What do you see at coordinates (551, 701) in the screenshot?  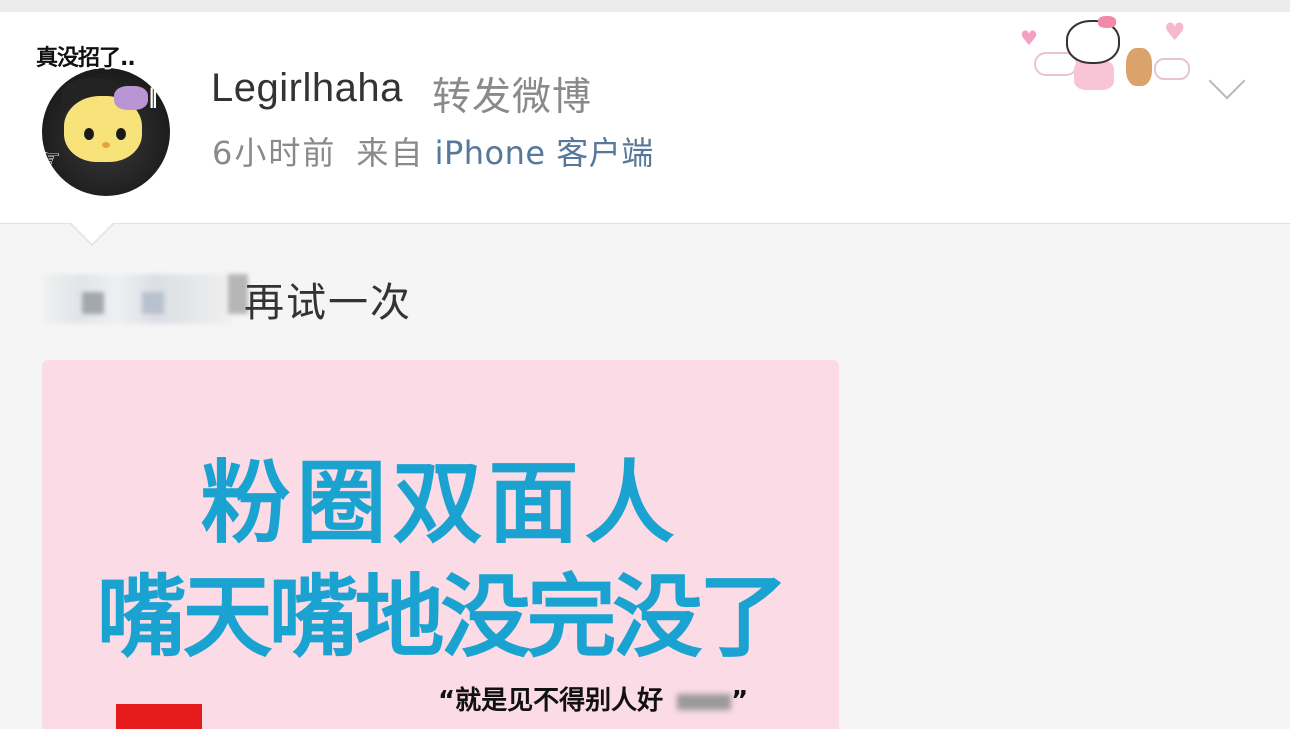 I see `quote-text: “就是见不得别人好` at bounding box center [551, 701].